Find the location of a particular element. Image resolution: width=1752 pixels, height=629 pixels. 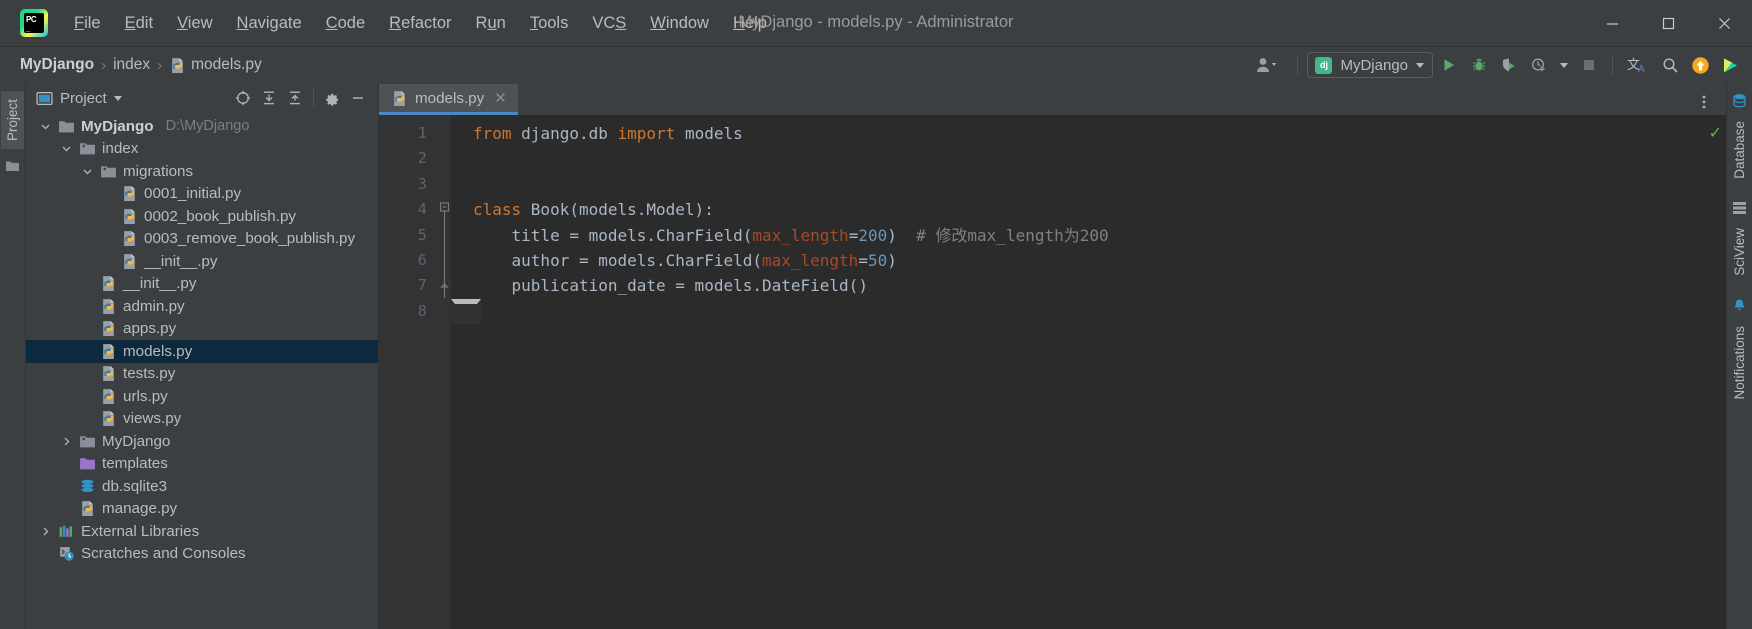

folder-source-icon is located at coordinates (87, 149).